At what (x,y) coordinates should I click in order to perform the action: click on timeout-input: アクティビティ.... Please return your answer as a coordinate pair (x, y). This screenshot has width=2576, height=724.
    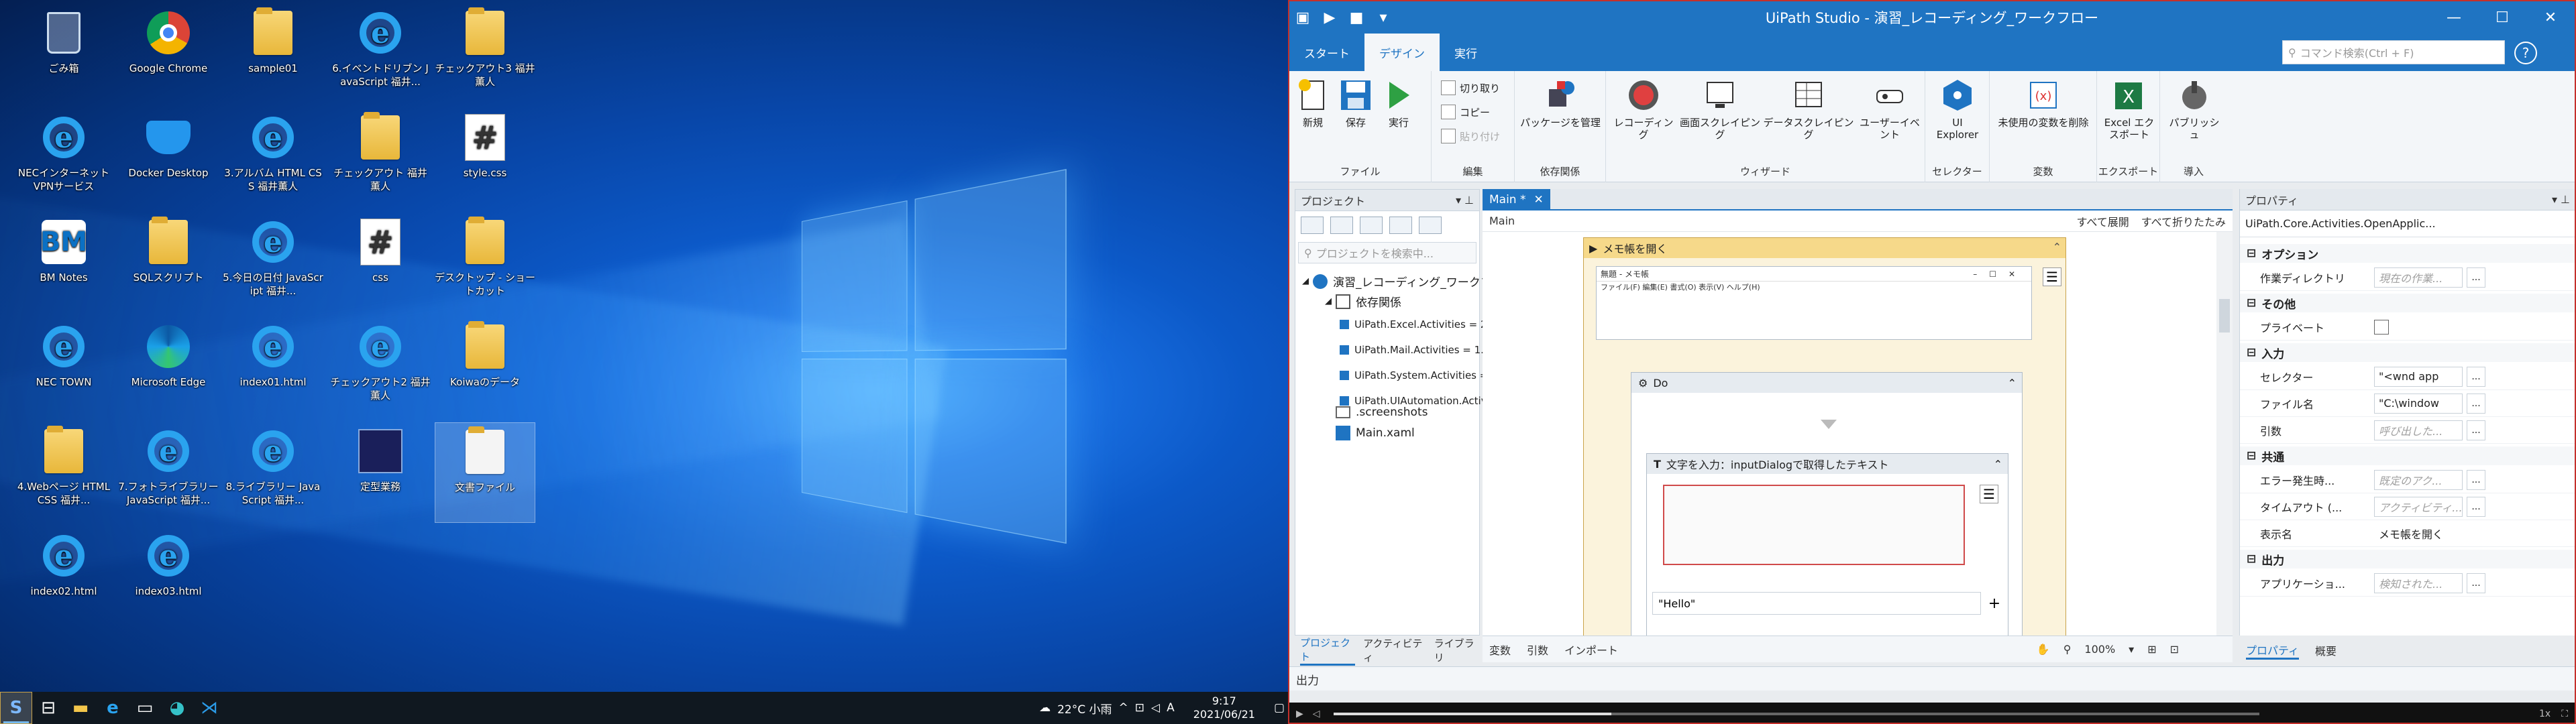
    Looking at the image, I should click on (2418, 507).